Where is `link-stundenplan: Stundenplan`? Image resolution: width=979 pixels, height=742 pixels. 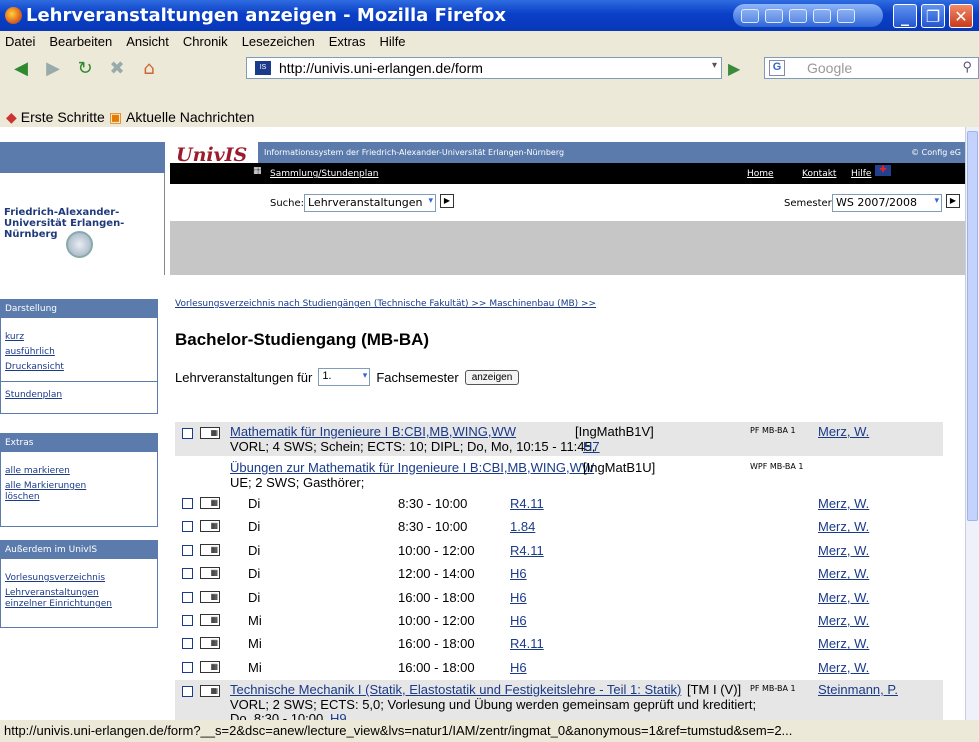
link-stundenplan: Stundenplan is located at coordinates (79, 395).